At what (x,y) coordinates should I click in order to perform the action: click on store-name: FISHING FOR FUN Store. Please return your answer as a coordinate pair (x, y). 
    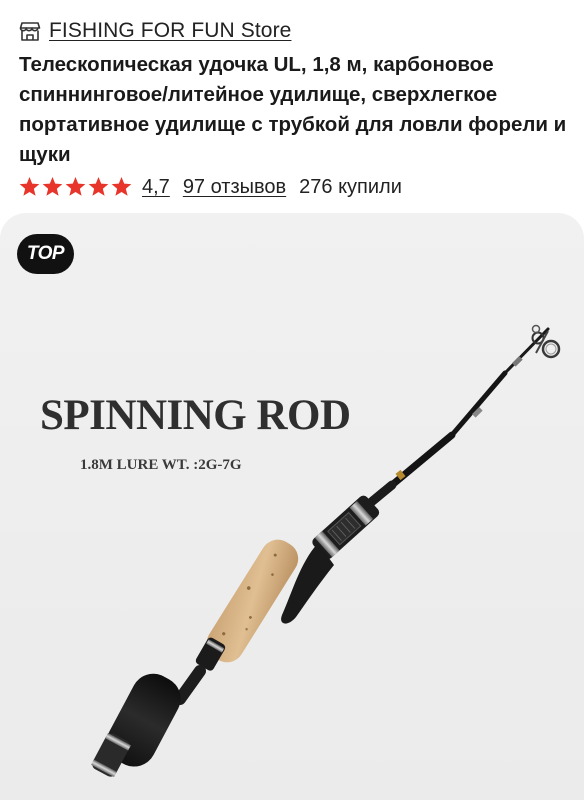
    Looking at the image, I should click on (170, 31).